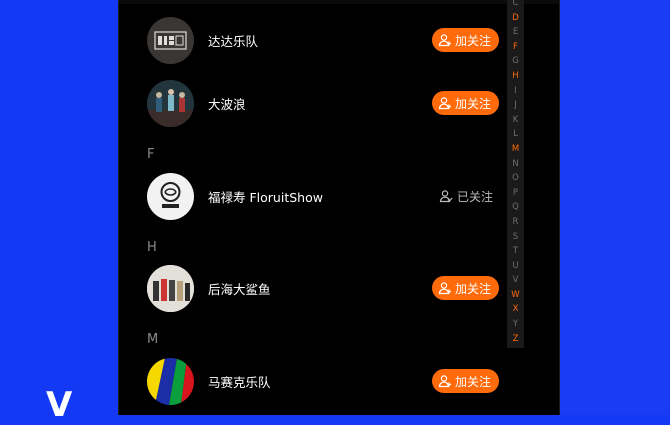 The width and height of the screenshot is (670, 425). Describe the element at coordinates (516, 280) in the screenshot. I see `index-letter-v: V` at that location.